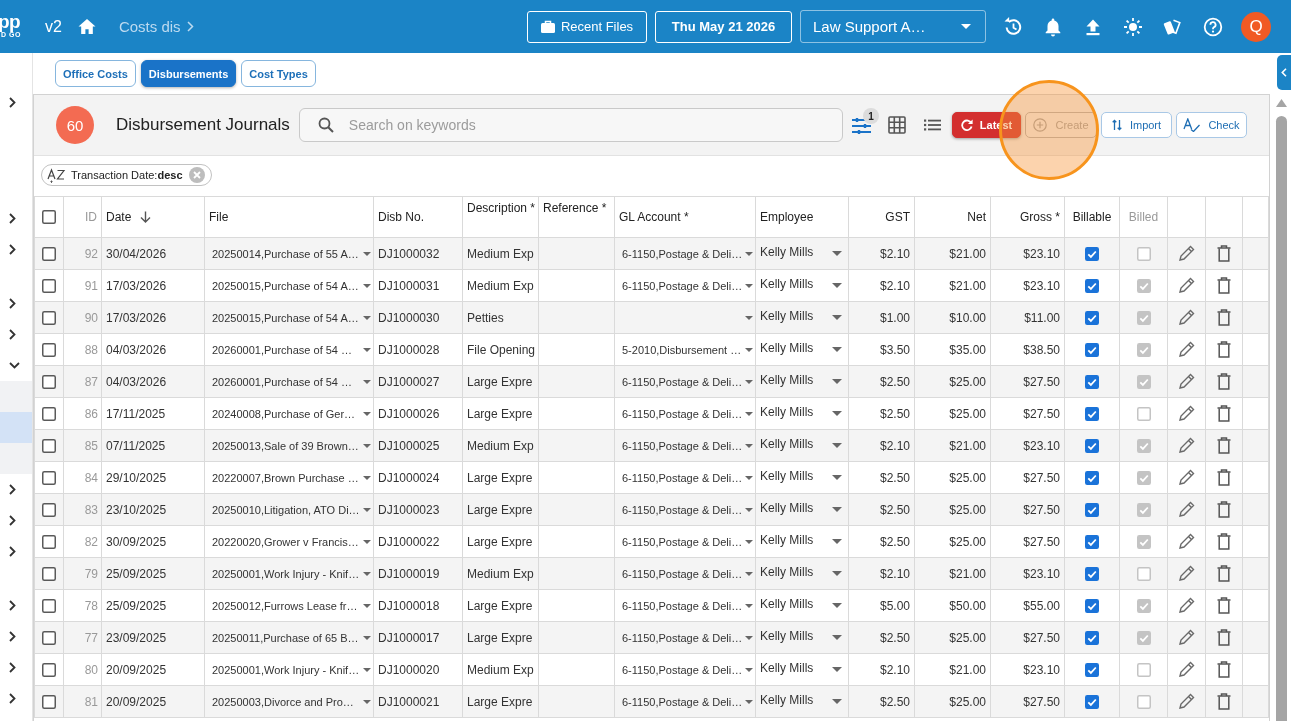 The image size is (1291, 721). I want to click on tab: Disbursements, so click(188, 73).